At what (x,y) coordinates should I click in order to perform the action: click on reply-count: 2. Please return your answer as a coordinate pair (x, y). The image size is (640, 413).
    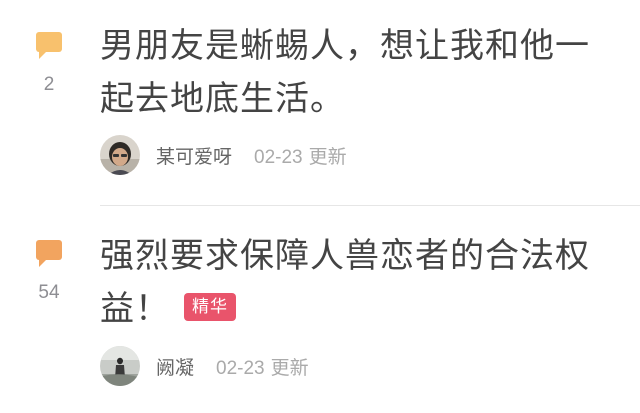
    Looking at the image, I should click on (49, 84).